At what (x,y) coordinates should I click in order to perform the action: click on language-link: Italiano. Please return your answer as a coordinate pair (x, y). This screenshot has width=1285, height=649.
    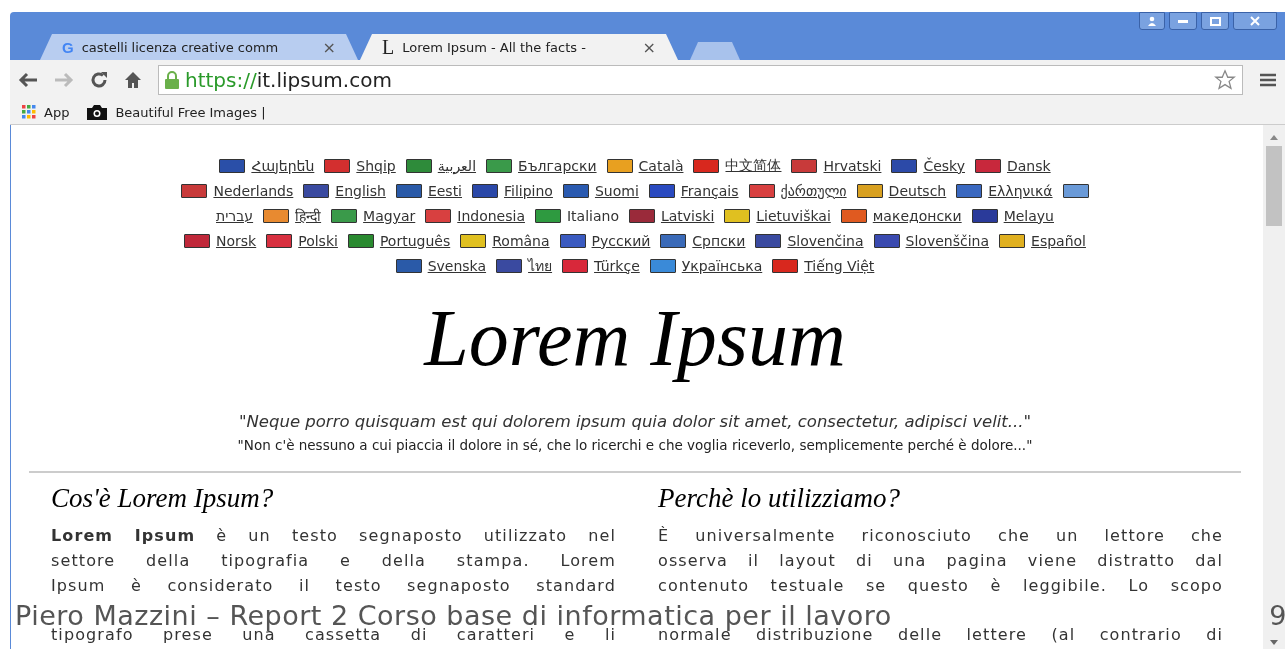
    Looking at the image, I should click on (592, 215).